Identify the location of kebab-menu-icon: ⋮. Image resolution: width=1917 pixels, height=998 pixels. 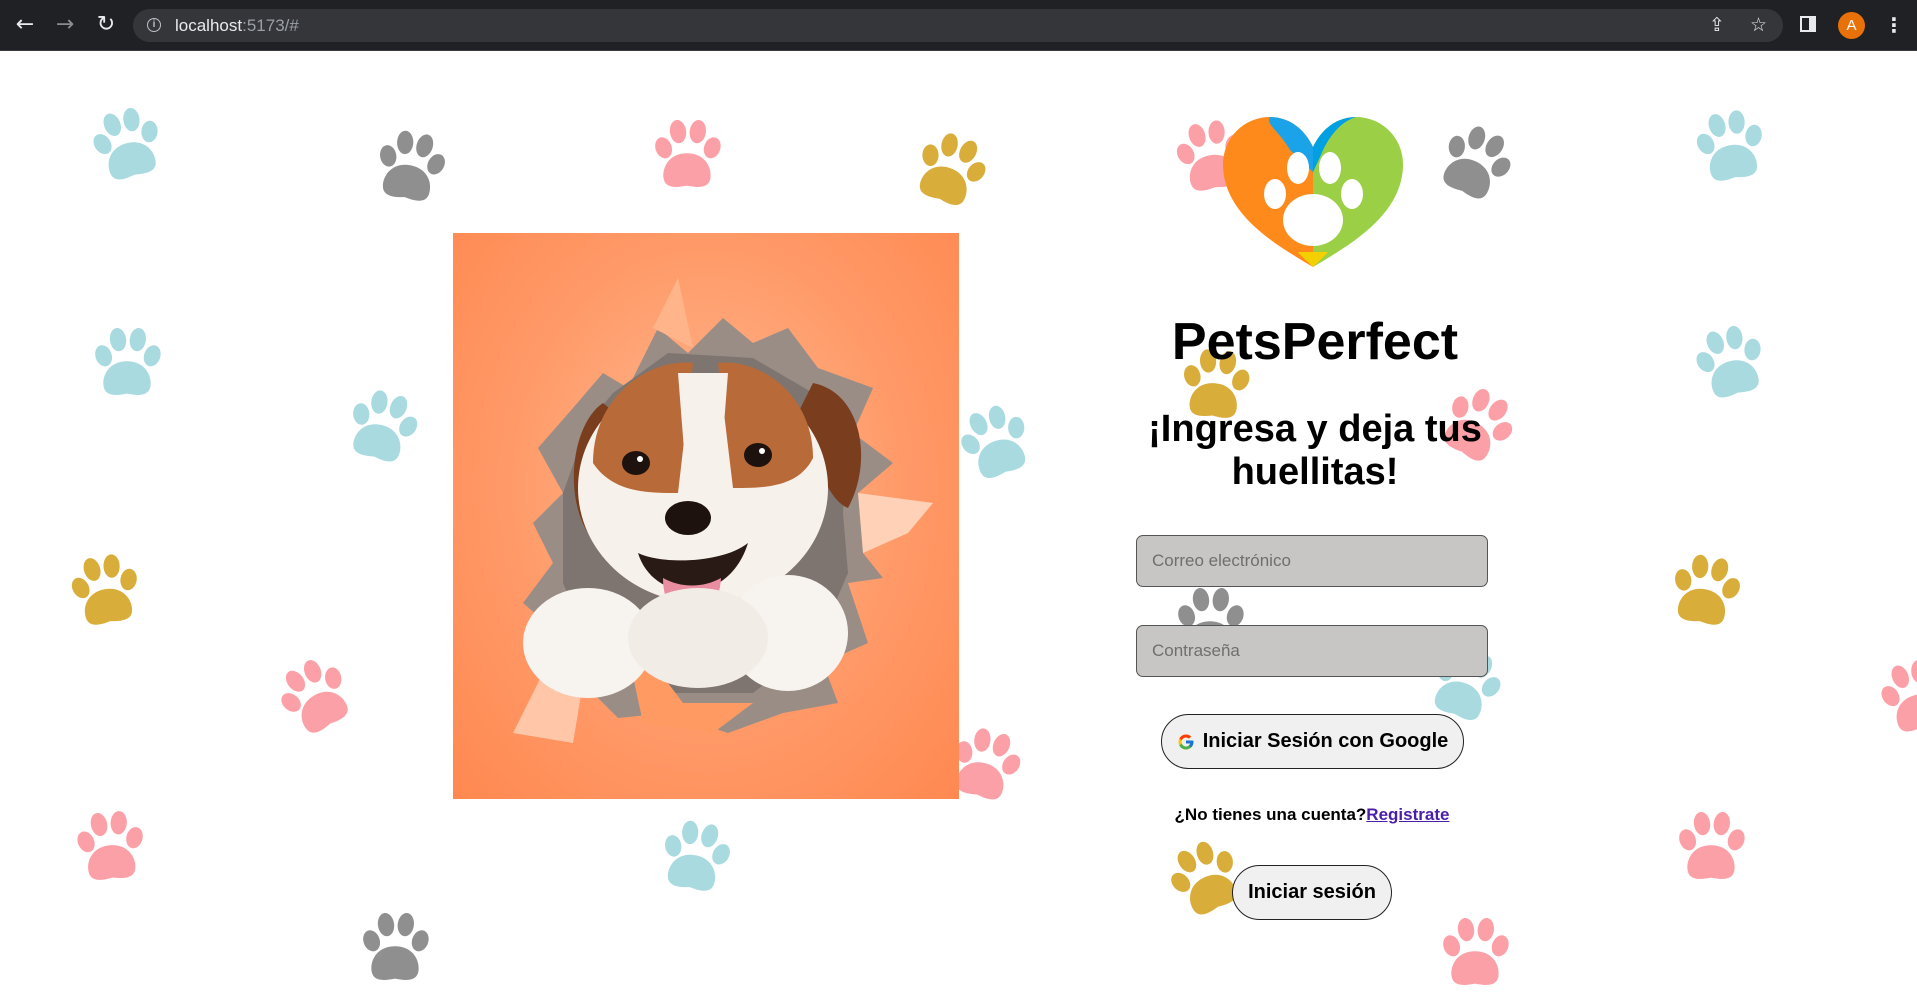
(1894, 25).